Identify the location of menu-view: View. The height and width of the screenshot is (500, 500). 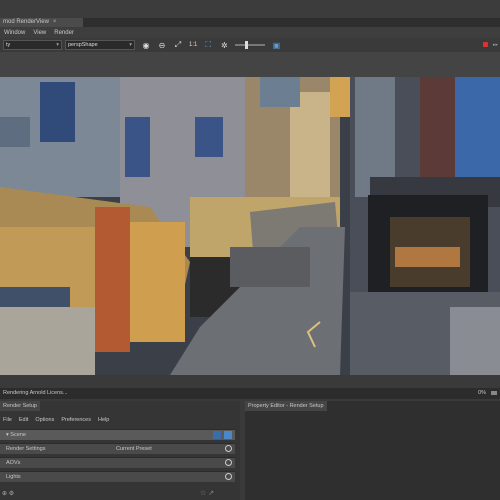
(39, 33).